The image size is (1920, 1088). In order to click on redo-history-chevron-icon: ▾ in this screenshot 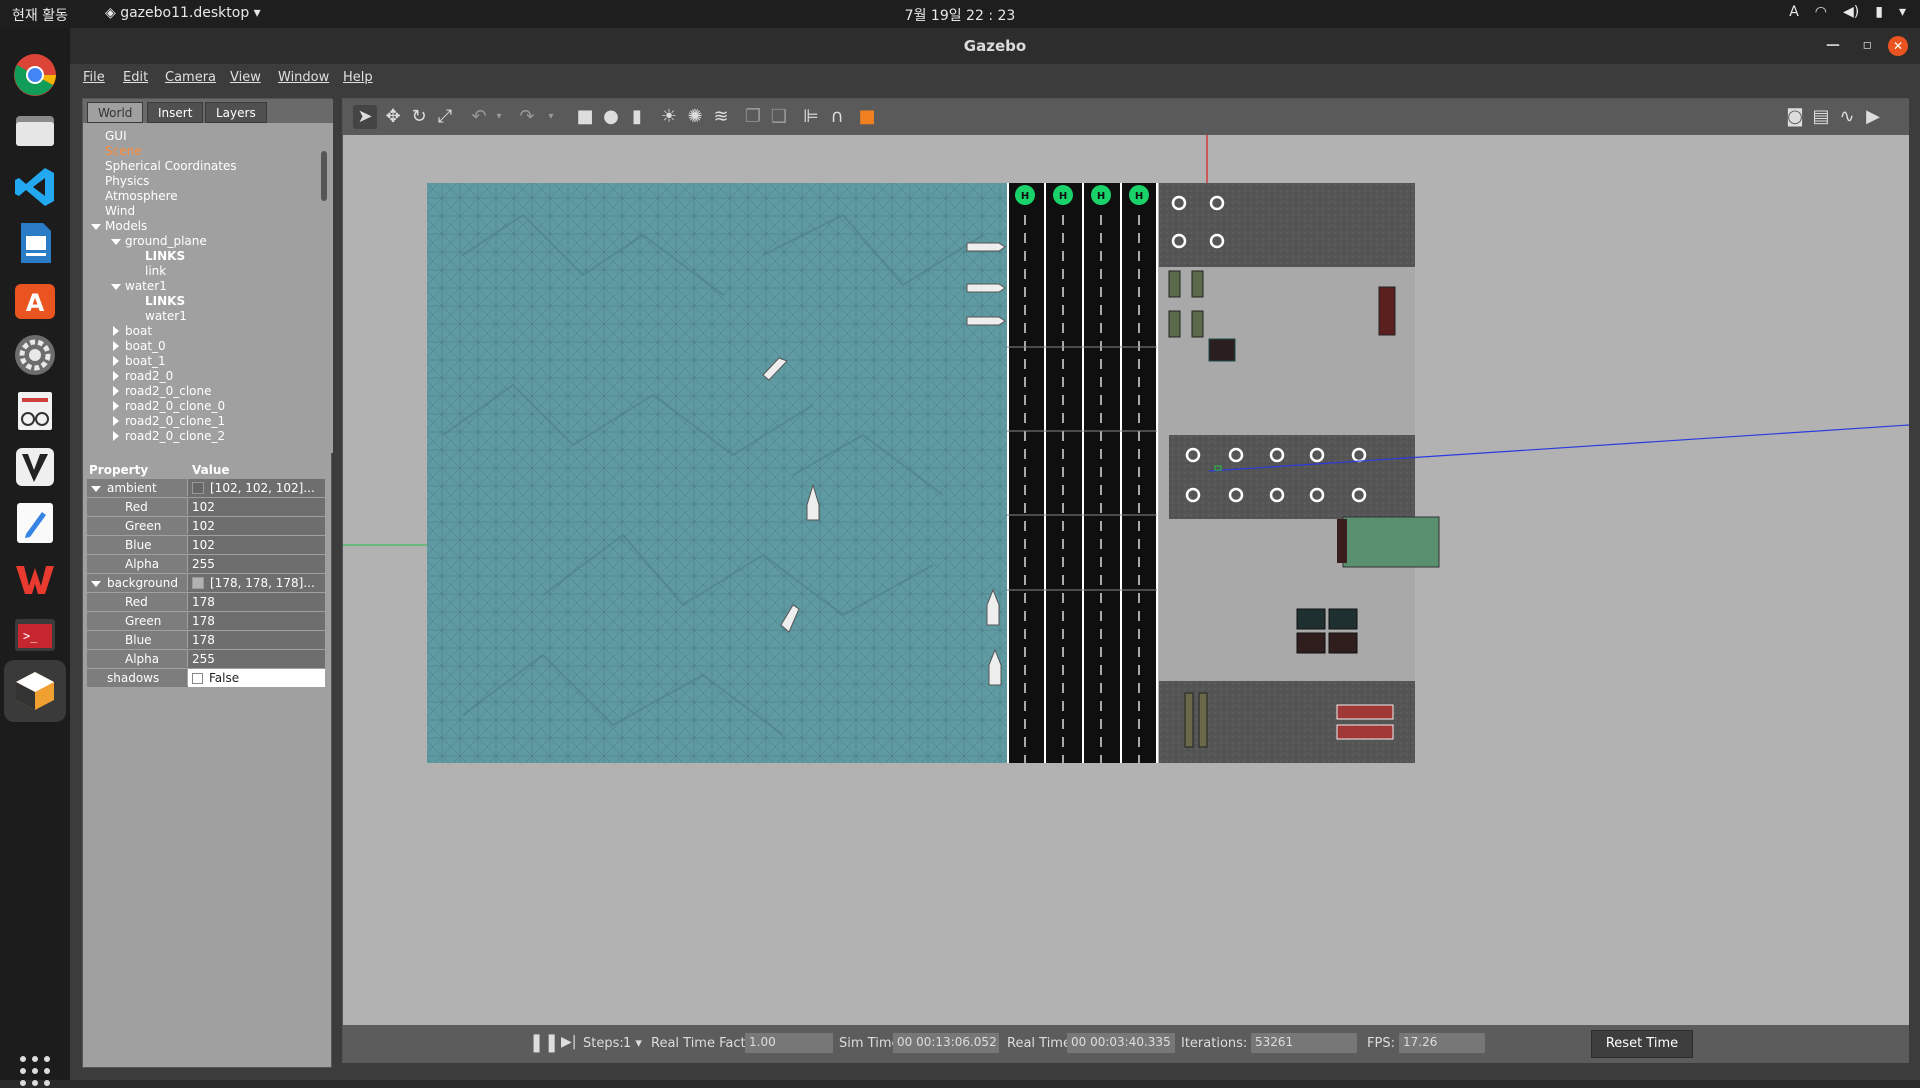, I will do `click(551, 117)`.